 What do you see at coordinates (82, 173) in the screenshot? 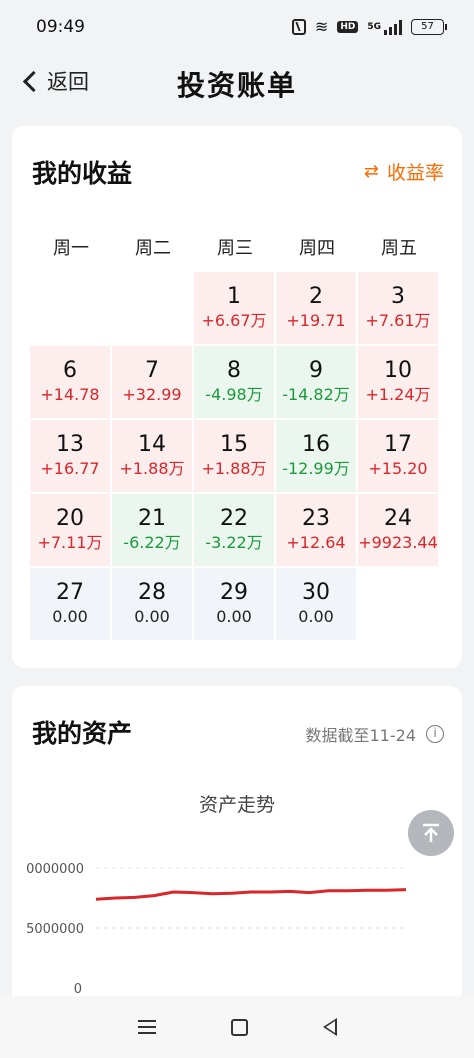
I see `income-title: 我的收益` at bounding box center [82, 173].